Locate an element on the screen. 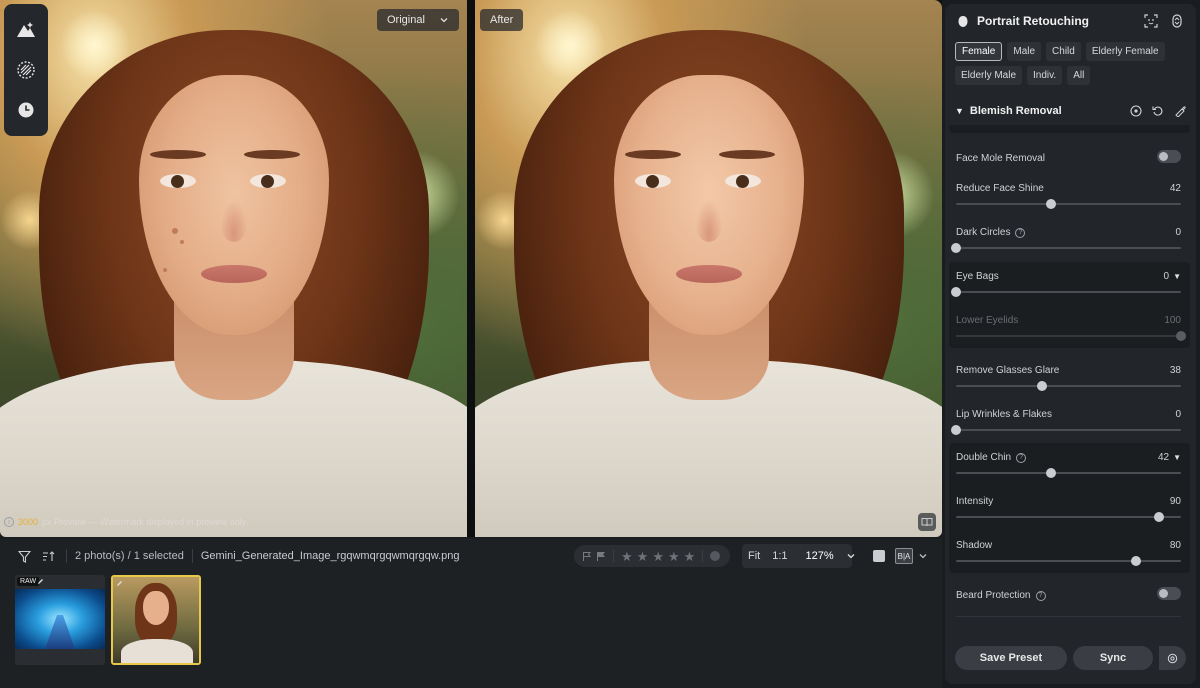 The height and width of the screenshot is (688, 1200). reduce-face-shine-label: Reduce Face Shine is located at coordinates (1000, 188).